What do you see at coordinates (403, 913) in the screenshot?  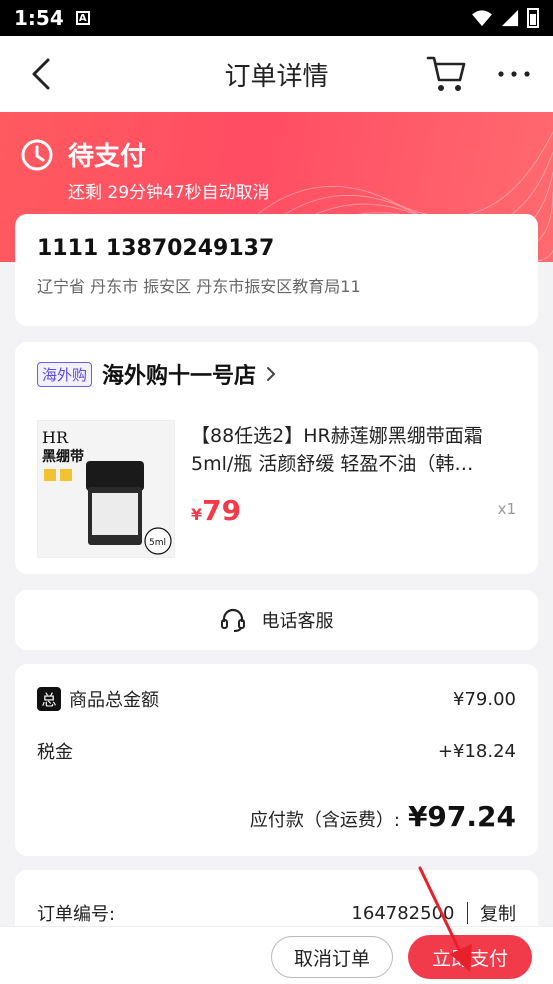 I see `order-number: 164782500` at bounding box center [403, 913].